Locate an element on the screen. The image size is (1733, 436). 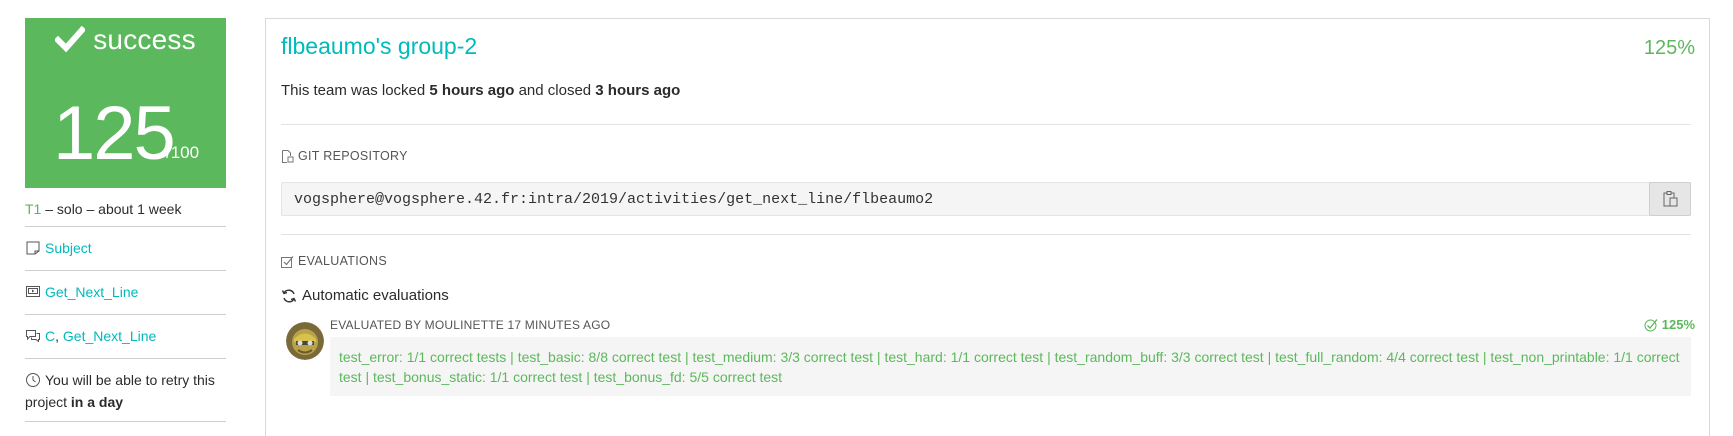
chat-icon is located at coordinates (33, 336).